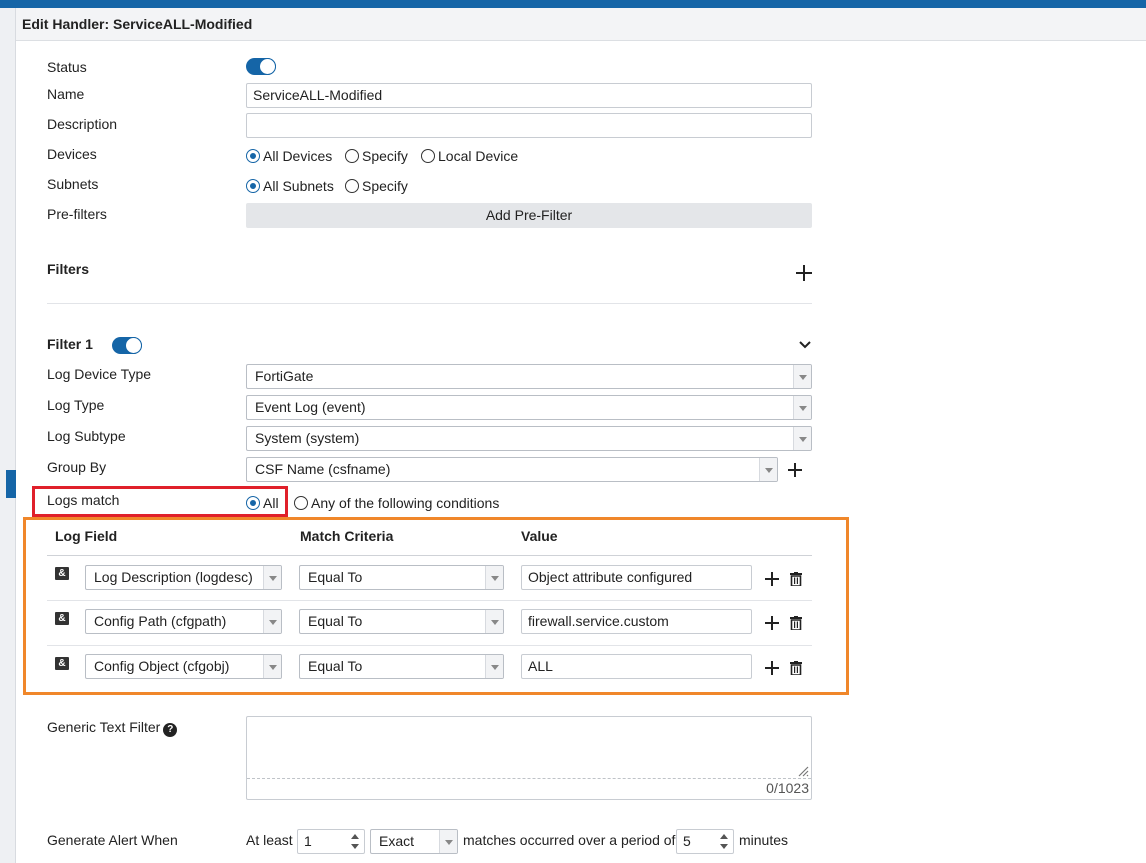 This screenshot has height=863, width=1146. I want to click on log-device-type-label: Log Device Type, so click(99, 374).